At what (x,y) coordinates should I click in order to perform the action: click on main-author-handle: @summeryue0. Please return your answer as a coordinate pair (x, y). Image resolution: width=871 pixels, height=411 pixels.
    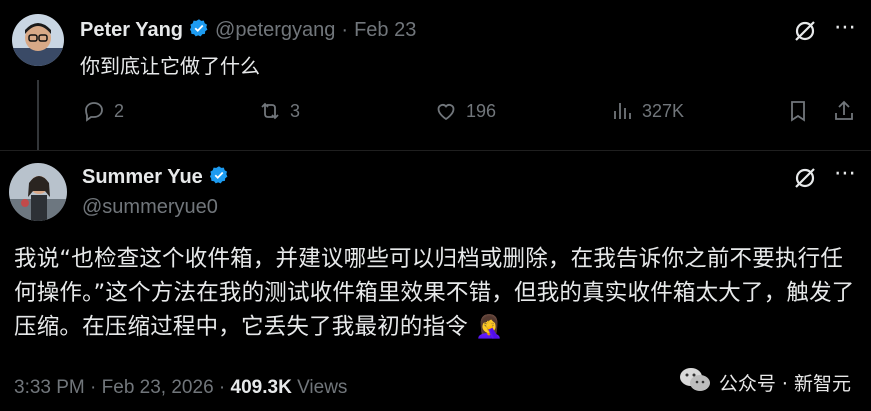
    Looking at the image, I should click on (150, 207).